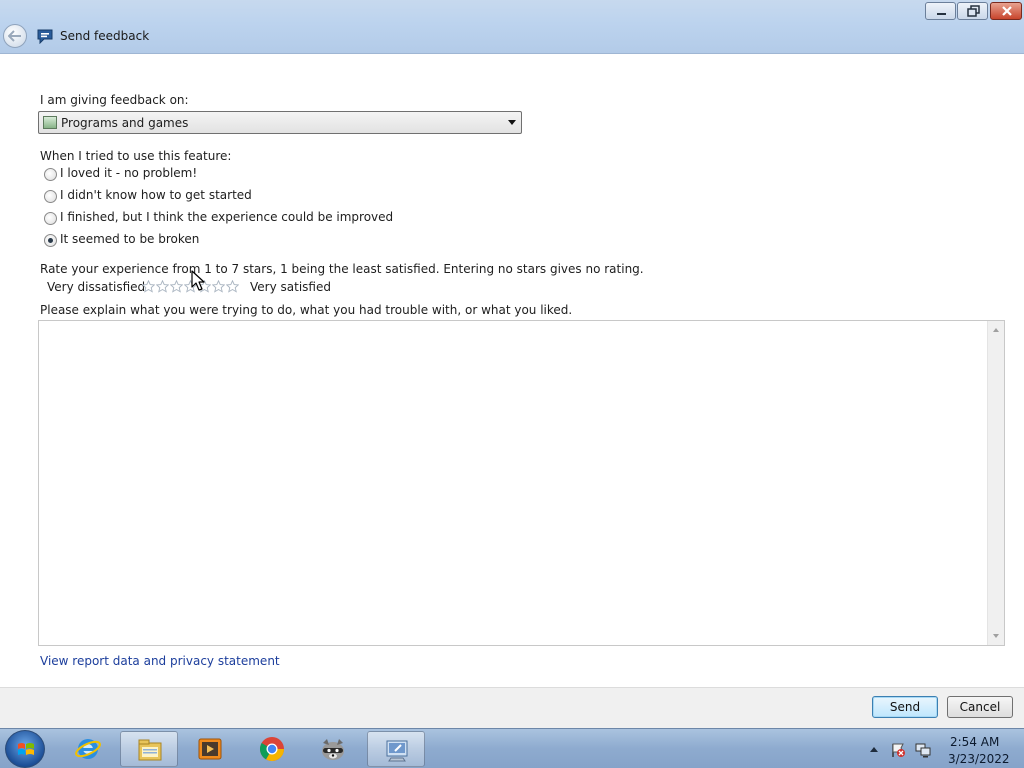 This screenshot has height=768, width=1024. Describe the element at coordinates (512, 707) in the screenshot. I see `button-bar` at that location.